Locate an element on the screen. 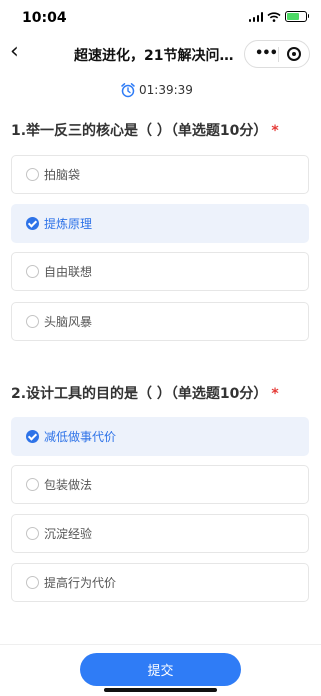 The height and width of the screenshot is (696, 321). q1-option-3: 自由联想 is located at coordinates (160, 271).